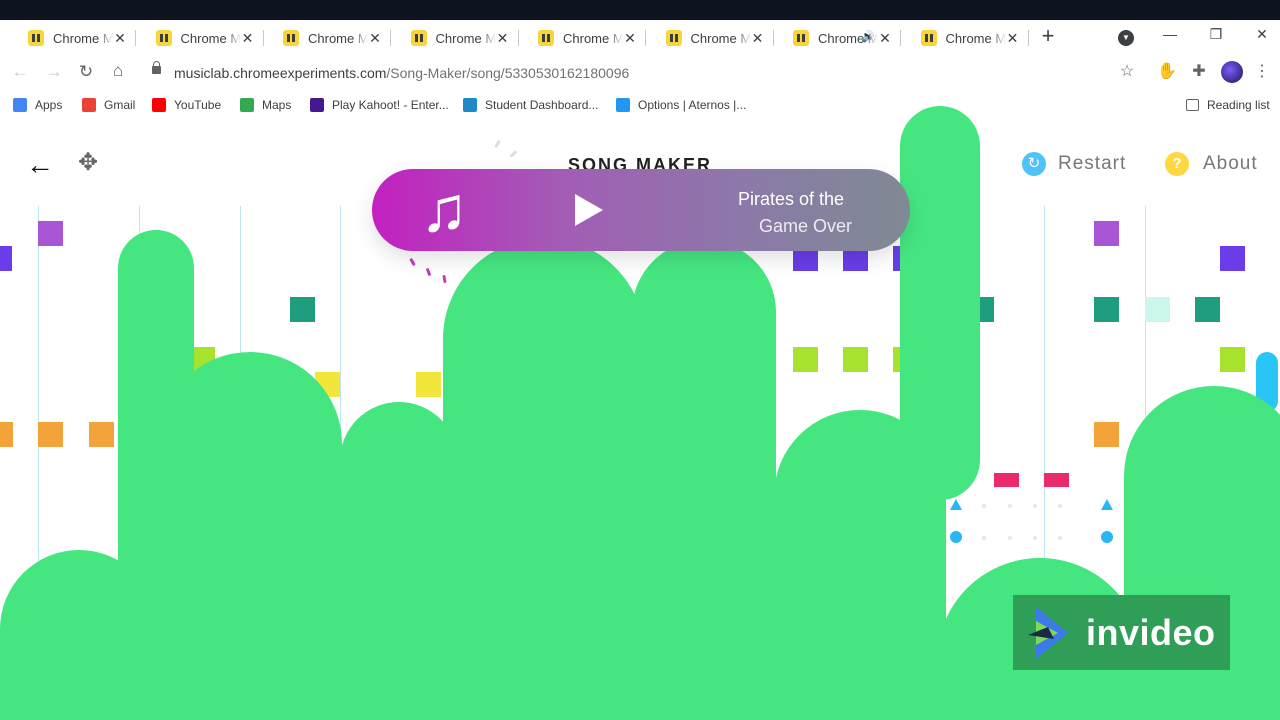 The width and height of the screenshot is (1280, 720). I want to click on grid-line, so click(1044, 396).